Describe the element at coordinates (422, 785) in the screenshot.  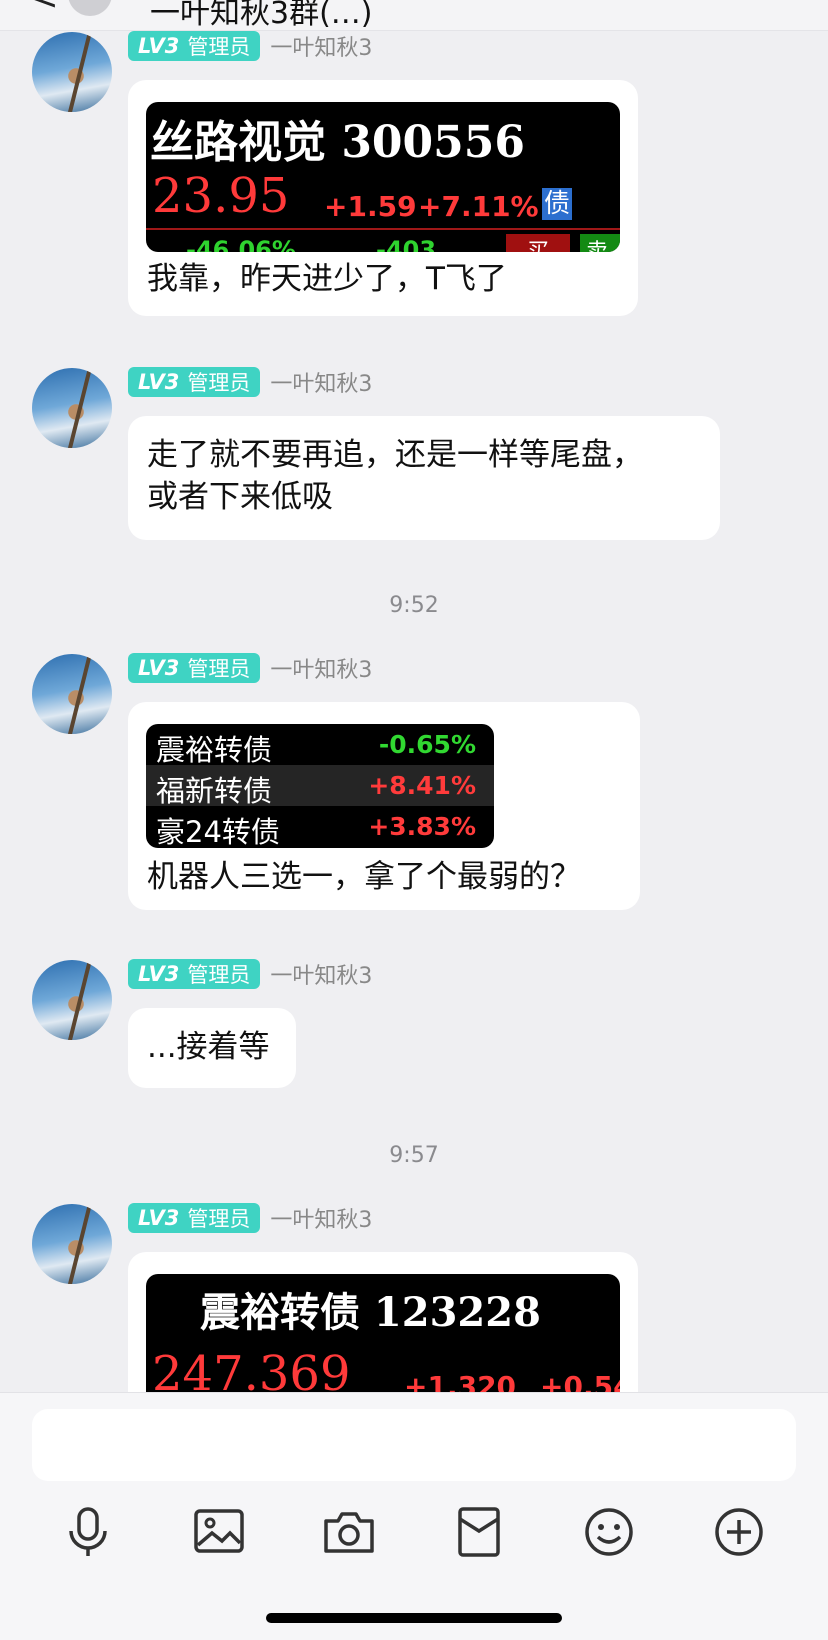
I see `bond-change: +8.41%` at that location.